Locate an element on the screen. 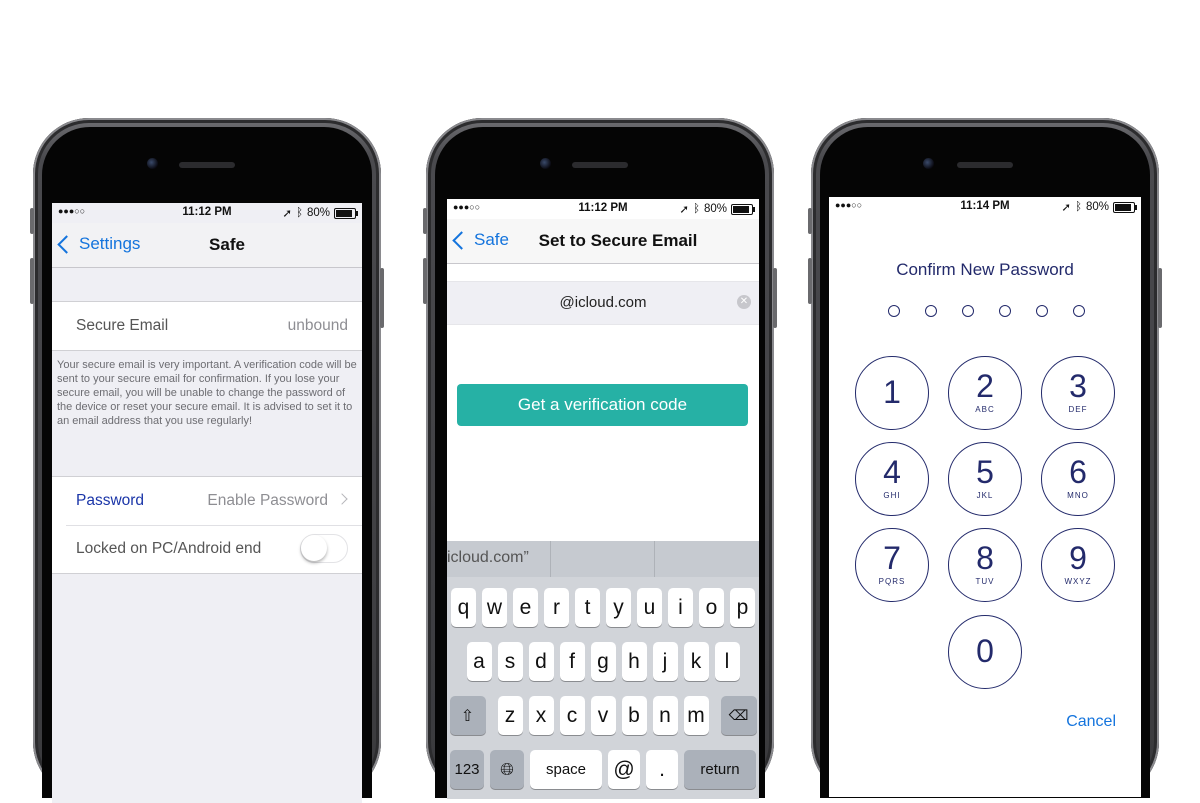 The image size is (1200, 803). key-j: j is located at coordinates (665, 661).